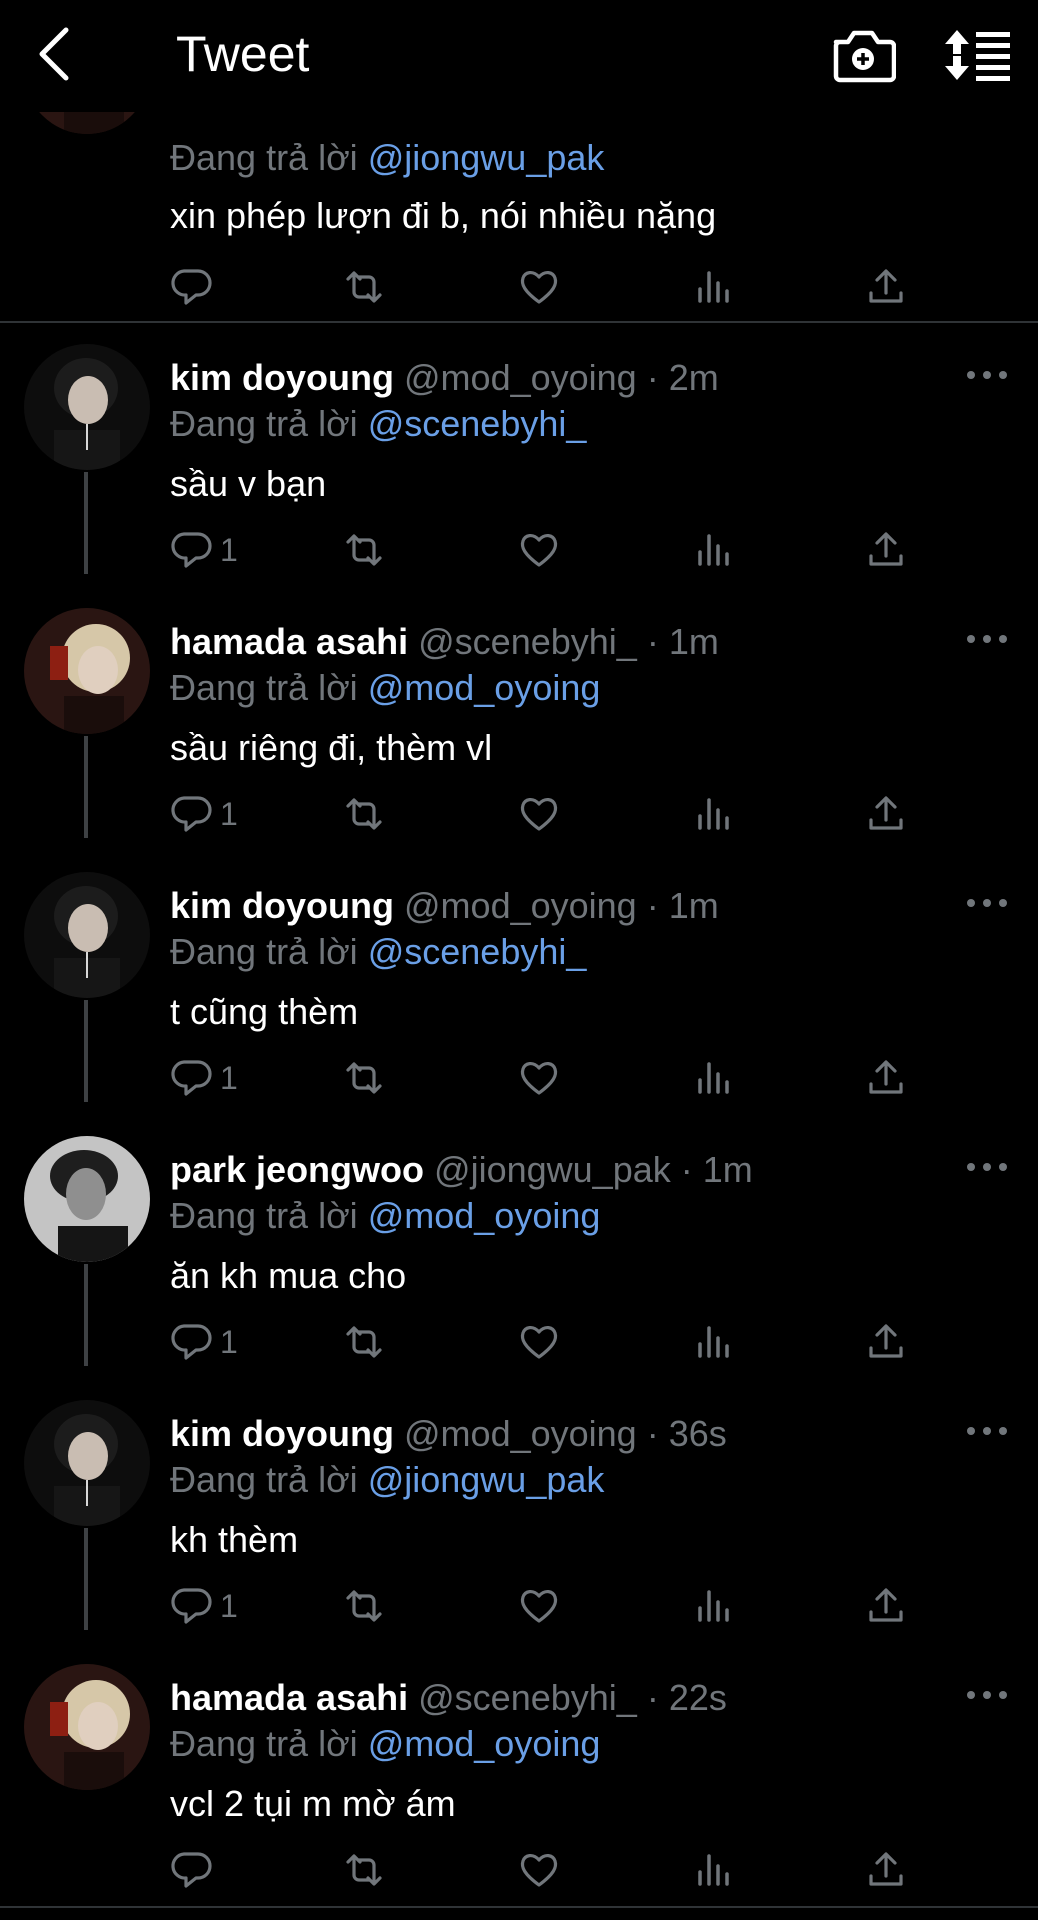 This screenshot has width=1038, height=1920. I want to click on tweet-header: hamada asahi @scenebyhi_ · 22s, so click(448, 1698).